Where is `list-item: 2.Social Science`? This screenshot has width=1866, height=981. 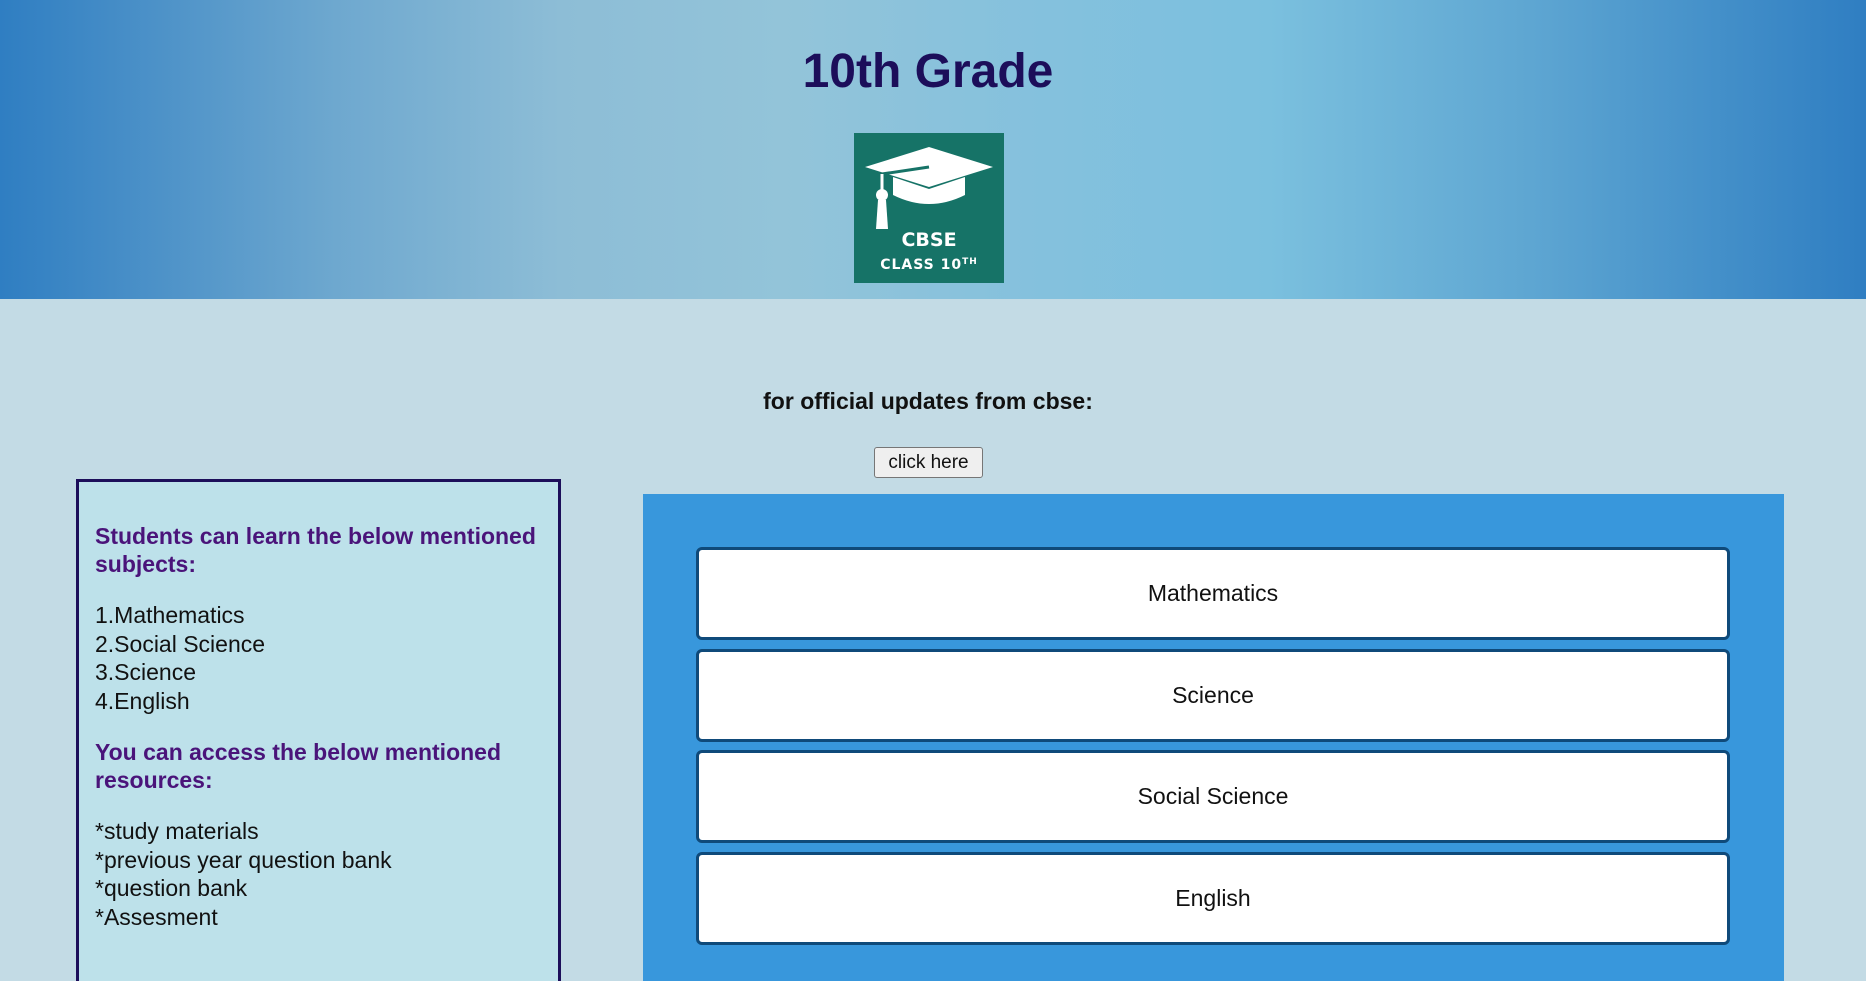
list-item: 2.Social Science is located at coordinates (180, 643).